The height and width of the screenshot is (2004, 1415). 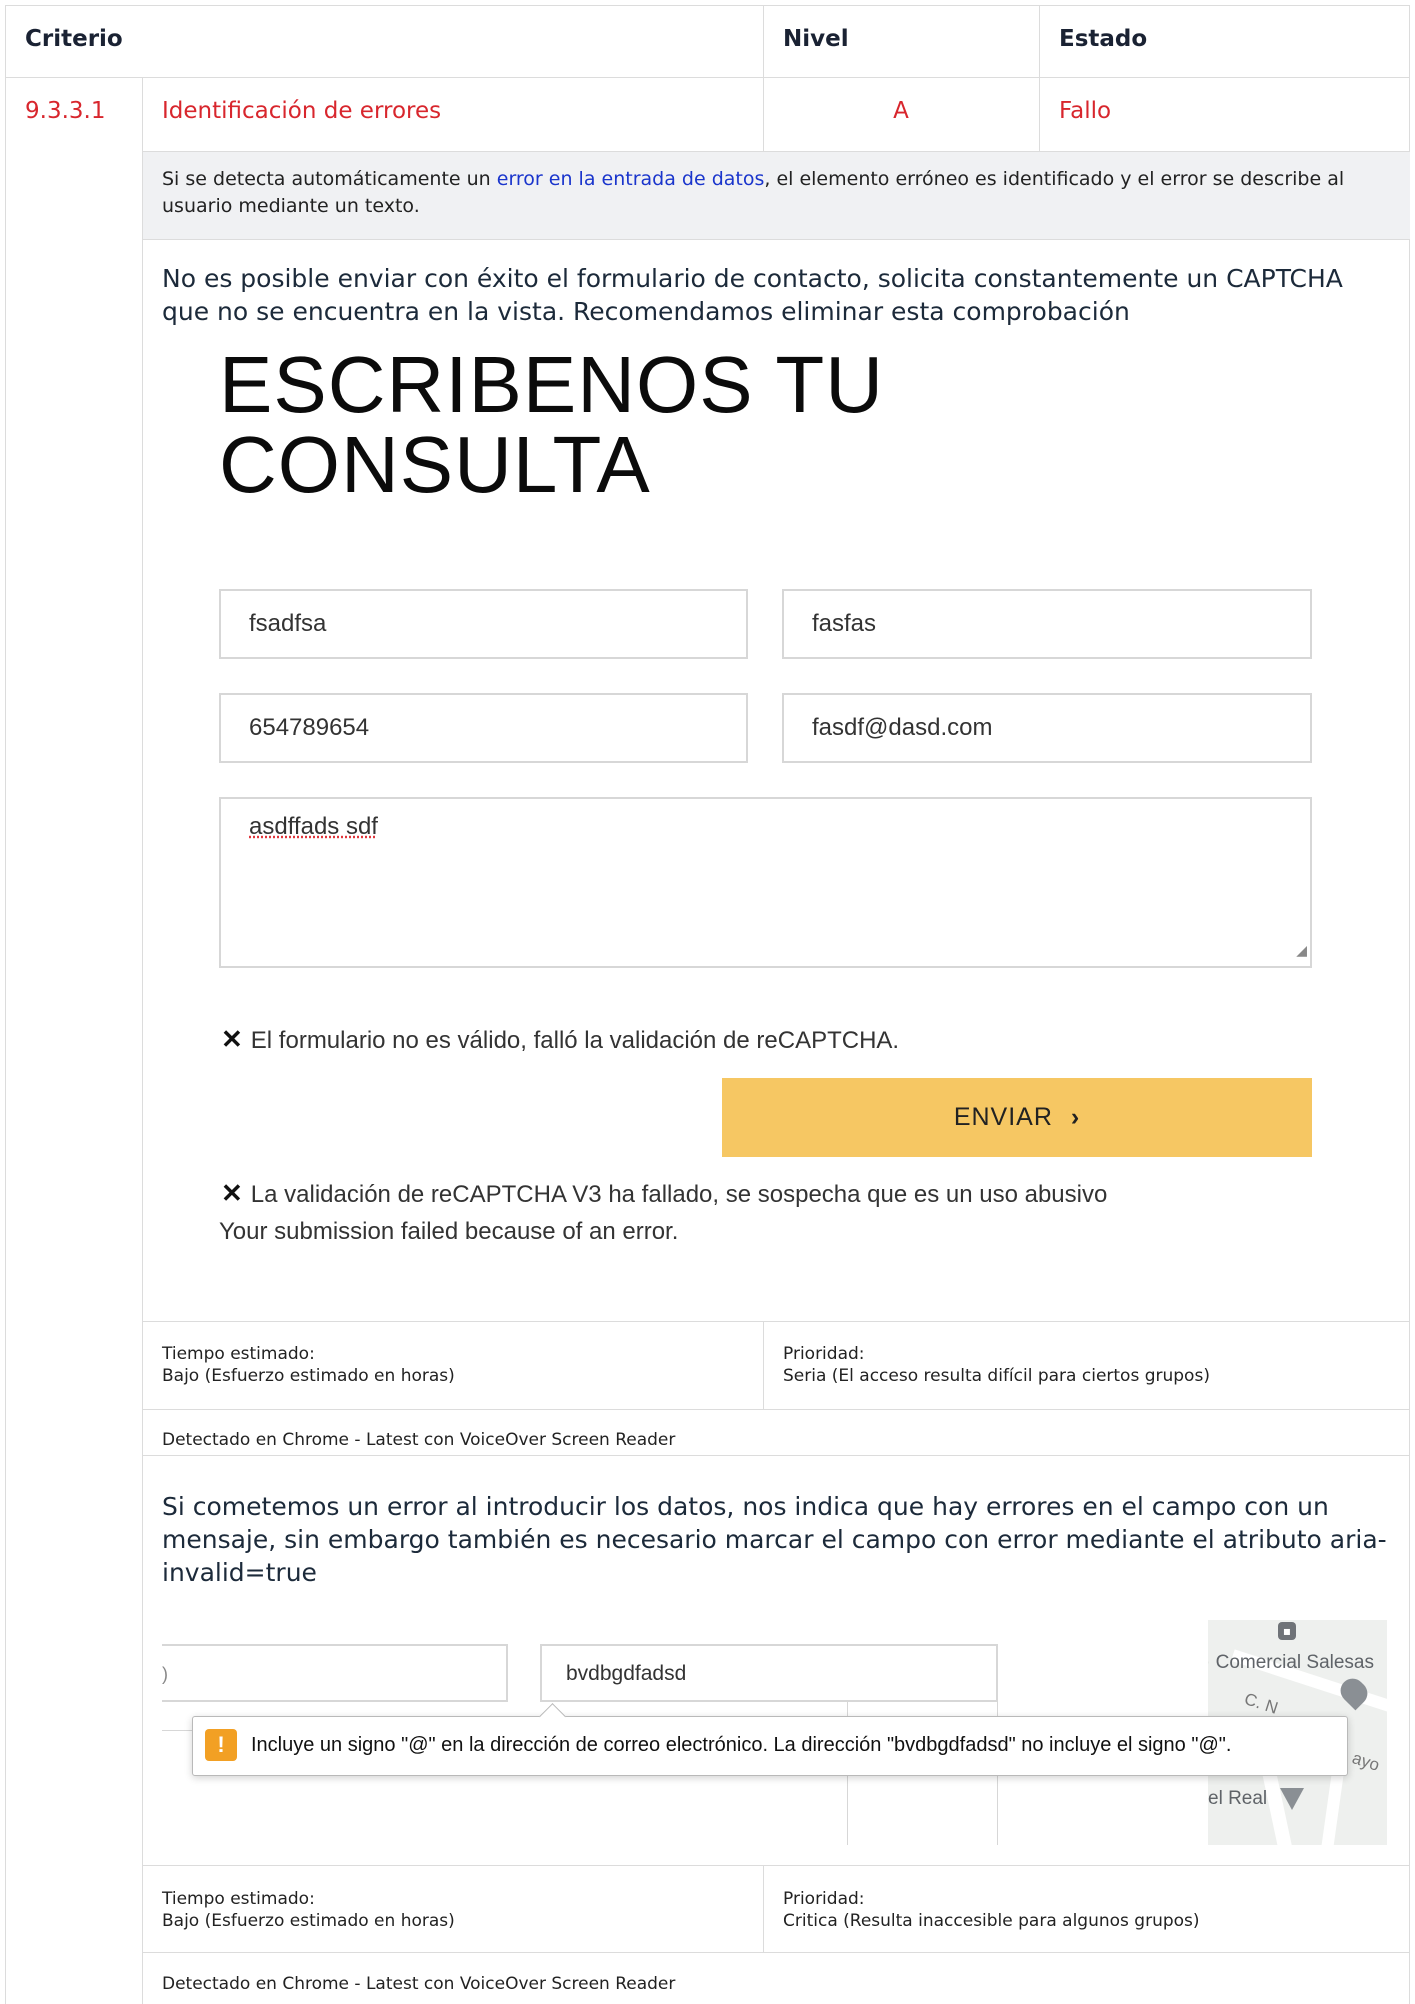 What do you see at coordinates (816, 39) in the screenshot?
I see `header-nivel: Nivel` at bounding box center [816, 39].